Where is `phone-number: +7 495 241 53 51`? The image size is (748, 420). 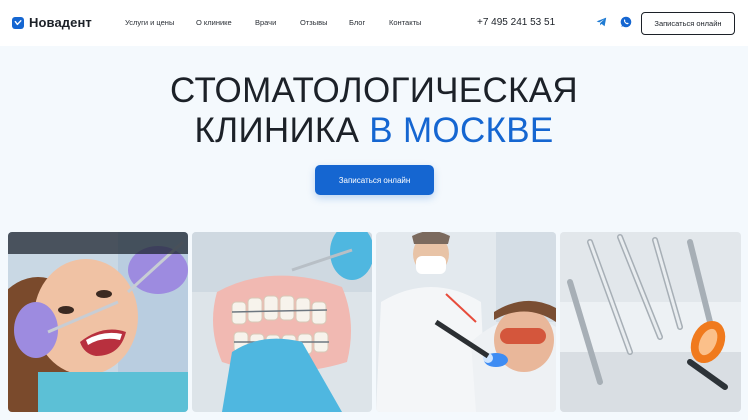
phone-number: +7 495 241 53 51 is located at coordinates (516, 22).